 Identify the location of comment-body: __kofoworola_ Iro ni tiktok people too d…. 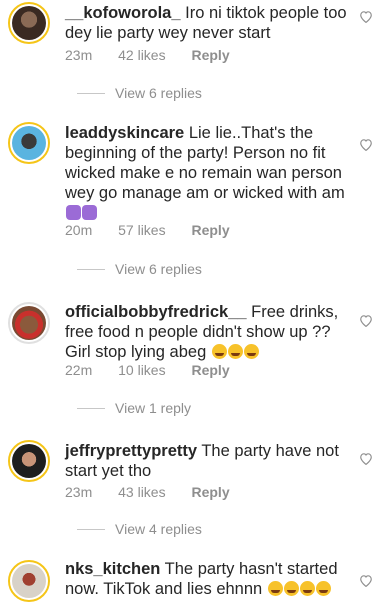
(207, 23).